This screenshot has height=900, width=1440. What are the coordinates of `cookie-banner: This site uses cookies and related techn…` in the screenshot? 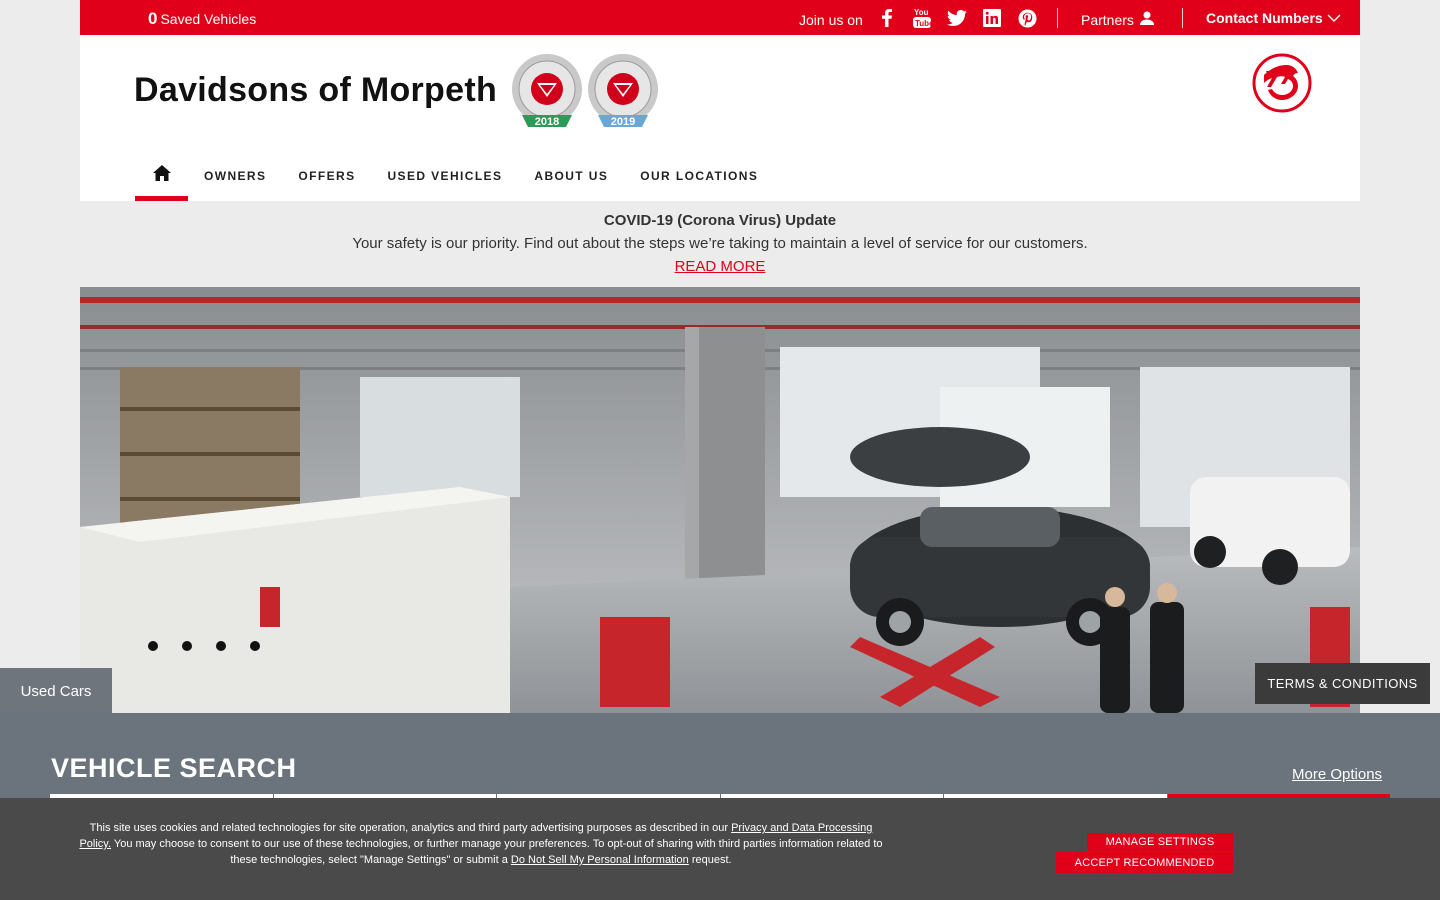 It's located at (720, 849).